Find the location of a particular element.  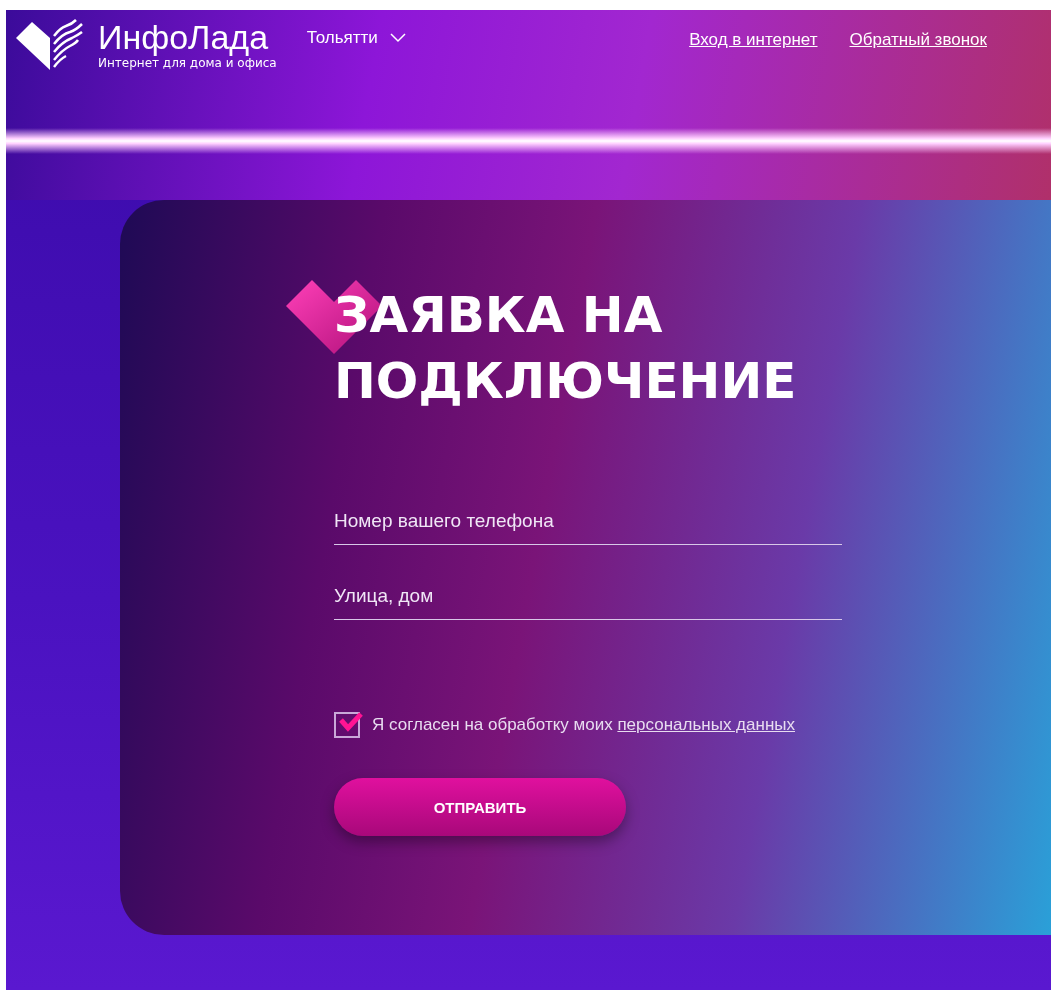

city-selector: Тольятти is located at coordinates (356, 38).